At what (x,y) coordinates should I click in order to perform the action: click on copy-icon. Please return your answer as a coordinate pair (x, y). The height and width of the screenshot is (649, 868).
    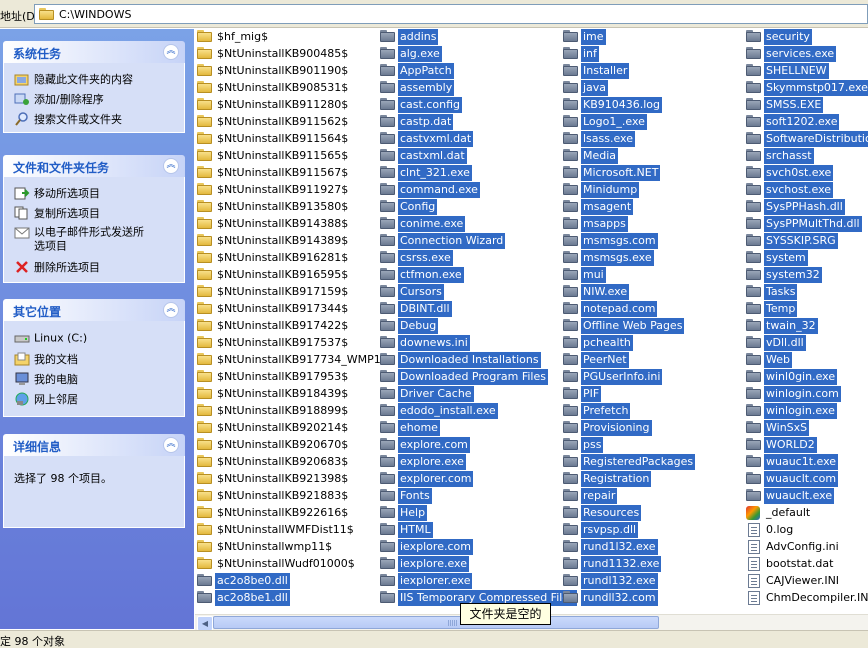
    Looking at the image, I should click on (22, 213).